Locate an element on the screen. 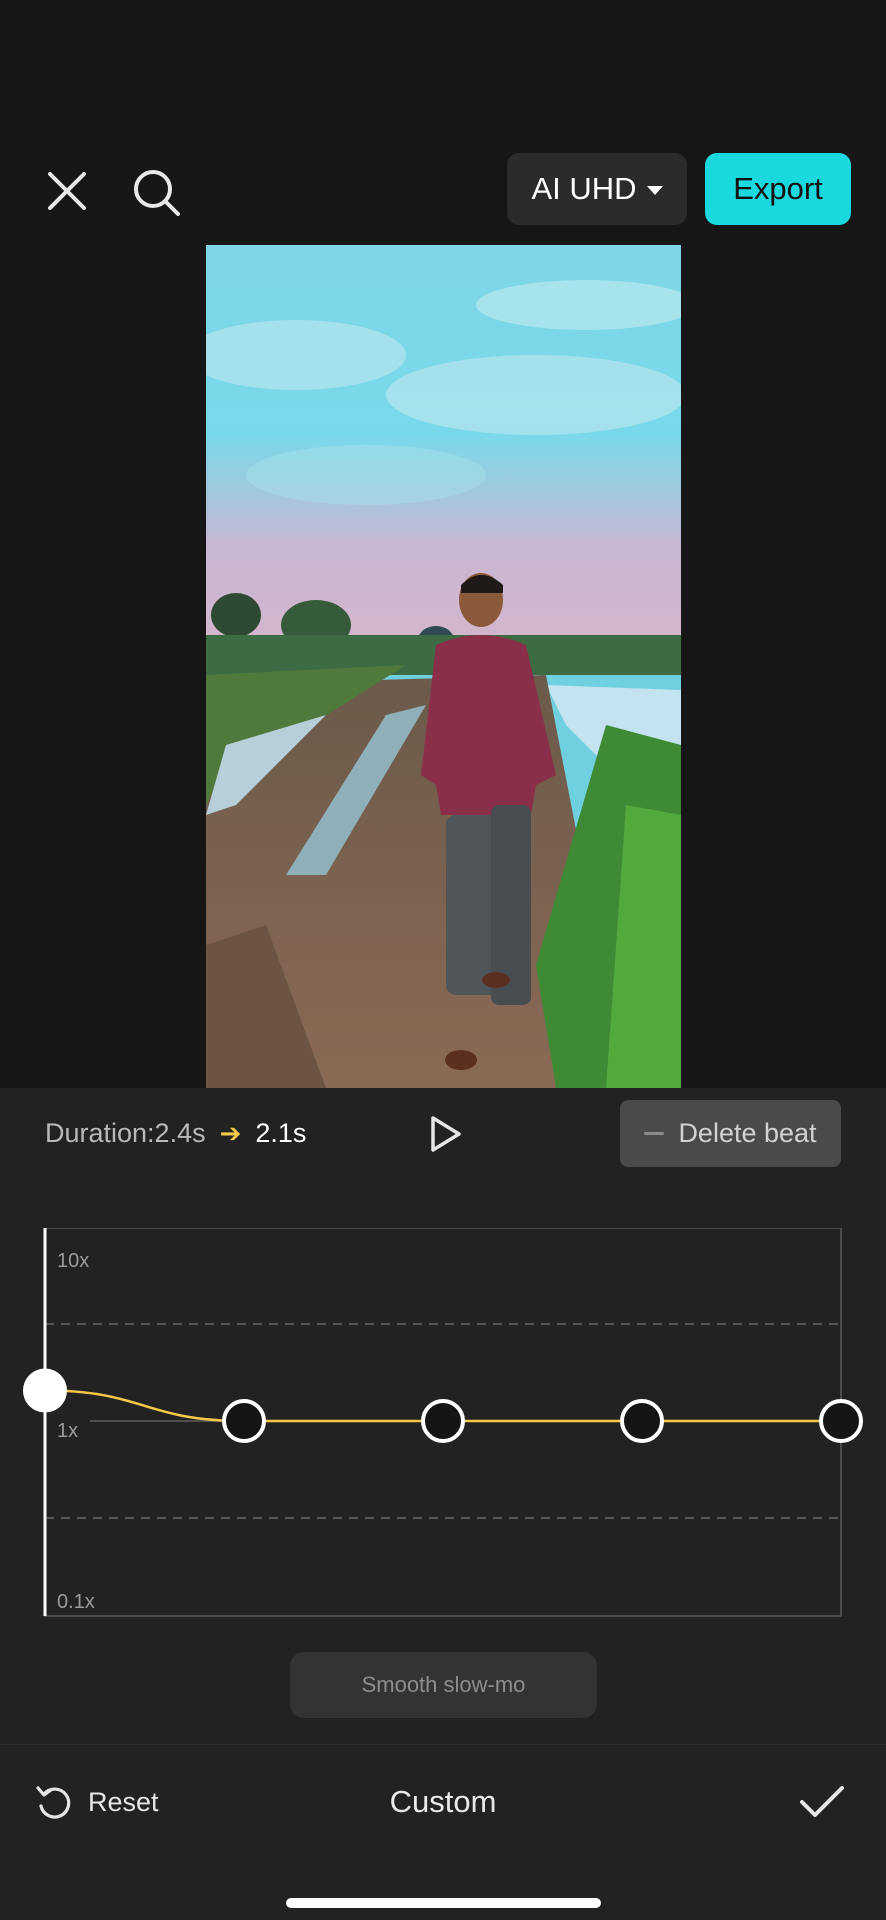 This screenshot has width=886, height=1920. arrow-right-icon: ➔ is located at coordinates (230, 1133).